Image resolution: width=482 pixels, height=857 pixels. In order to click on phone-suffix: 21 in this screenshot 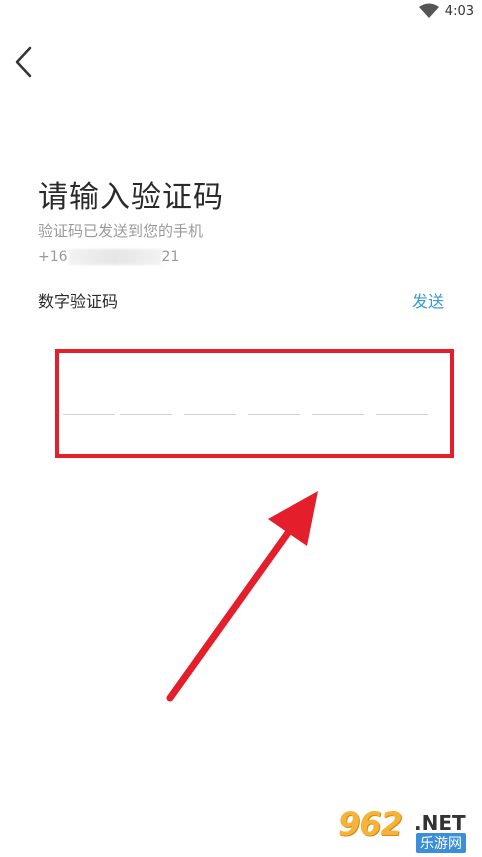, I will do `click(170, 257)`.